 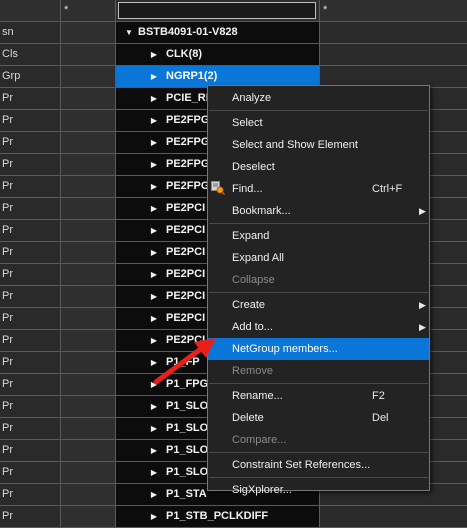 I want to click on table-row: Pr ▶ P1_STB_PCLKDIFF, so click(x=233, y=517).